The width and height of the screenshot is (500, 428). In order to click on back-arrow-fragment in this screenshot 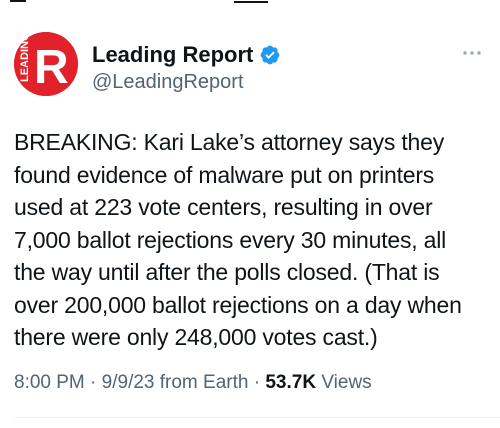, I will do `click(18, 1)`.